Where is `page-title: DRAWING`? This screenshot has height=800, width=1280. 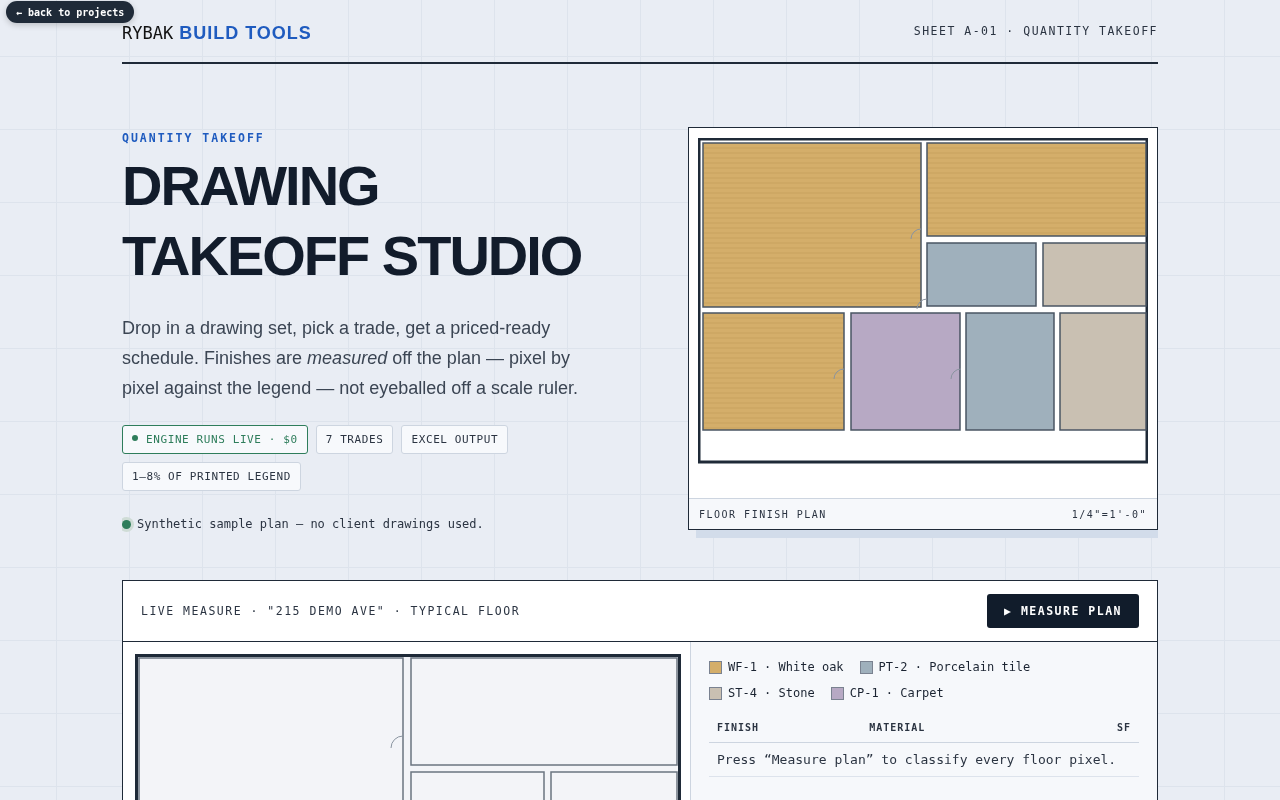 page-title: DRAWING is located at coordinates (250, 186).